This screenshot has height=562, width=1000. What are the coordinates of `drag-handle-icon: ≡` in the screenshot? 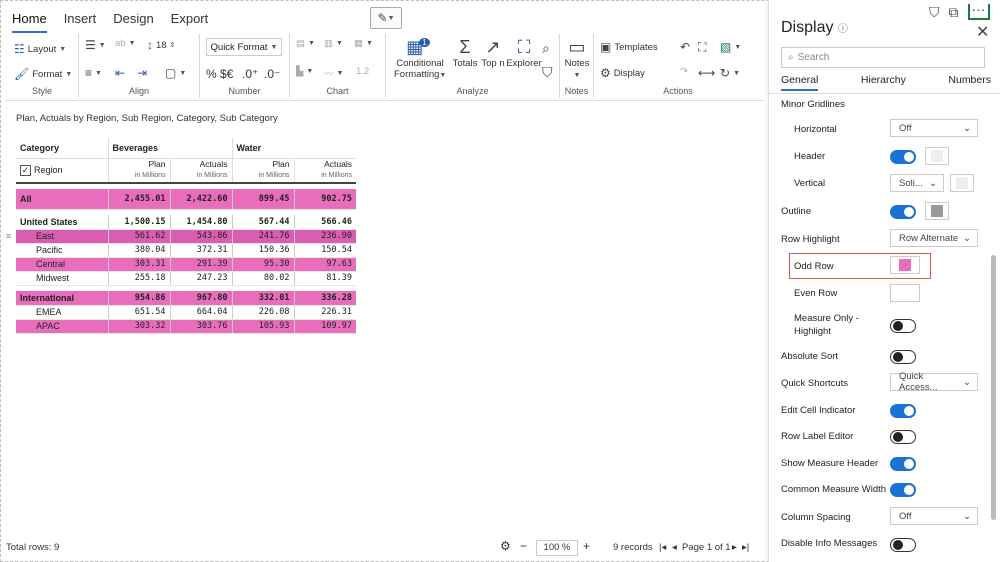 It's located at (8, 236).